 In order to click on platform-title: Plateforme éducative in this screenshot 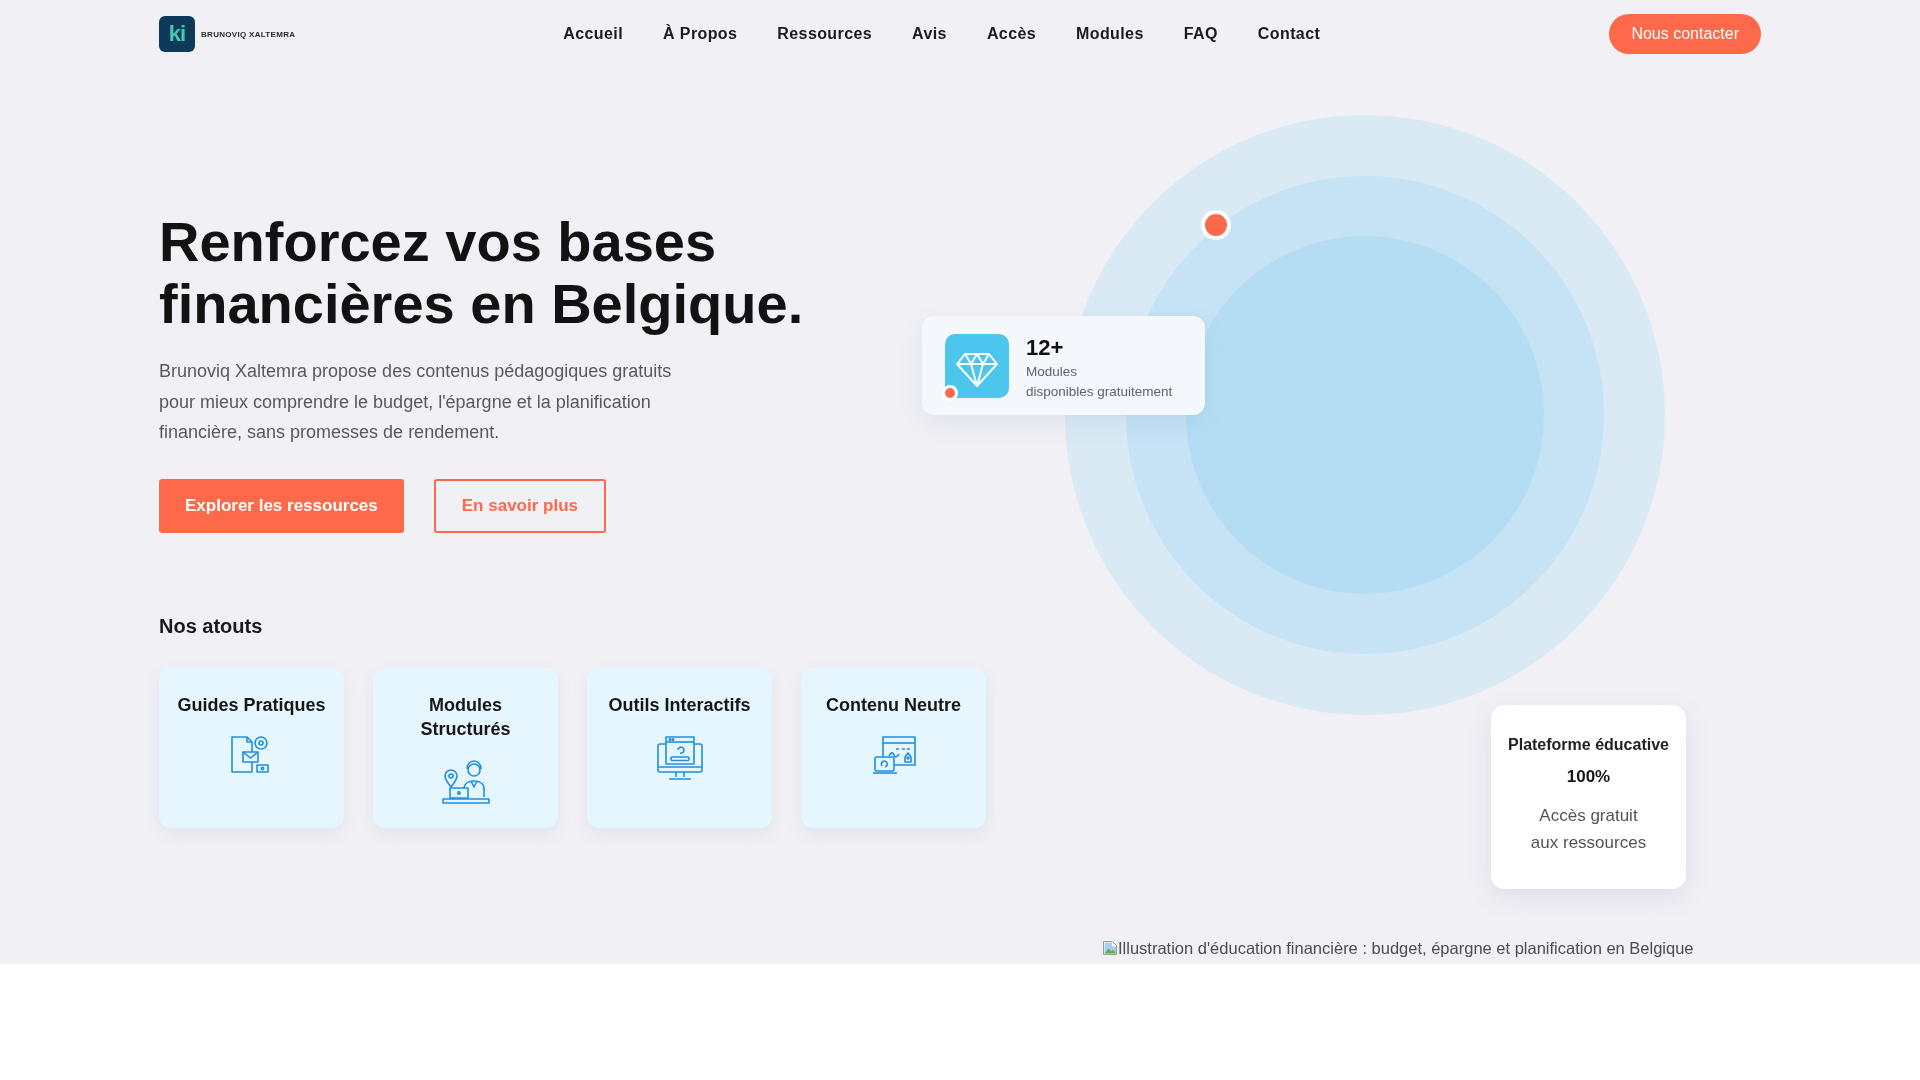, I will do `click(1588, 745)`.